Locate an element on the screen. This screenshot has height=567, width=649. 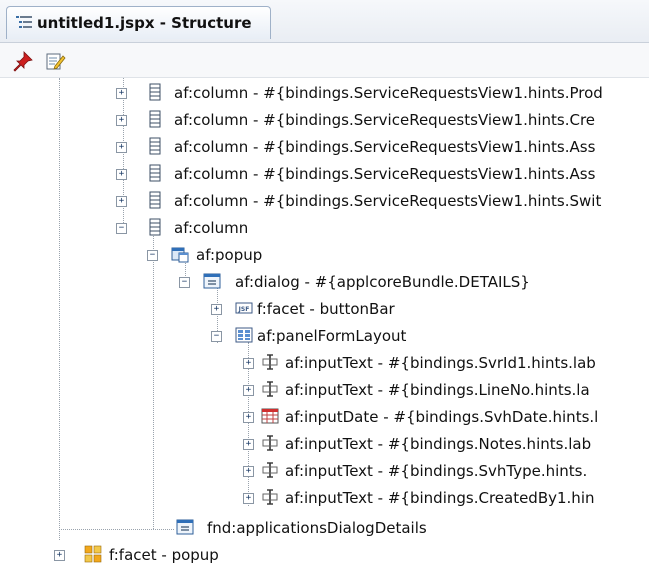
tree-node-label: af:panelFormLayout is located at coordinates (332, 336).